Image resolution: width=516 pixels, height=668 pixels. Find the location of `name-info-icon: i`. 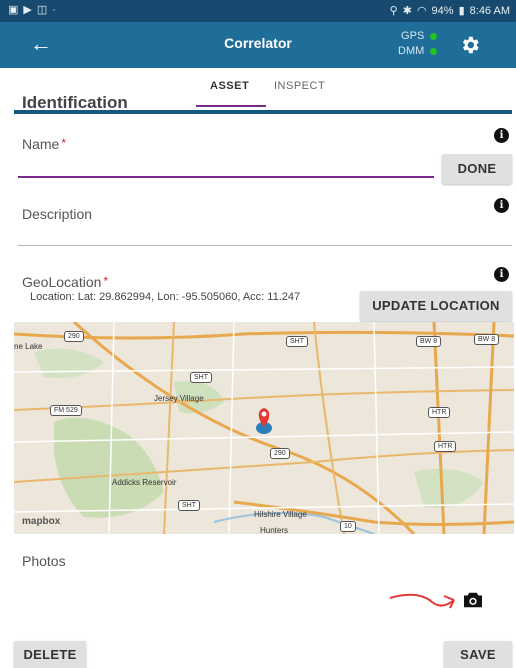

name-info-icon: i is located at coordinates (501, 135).